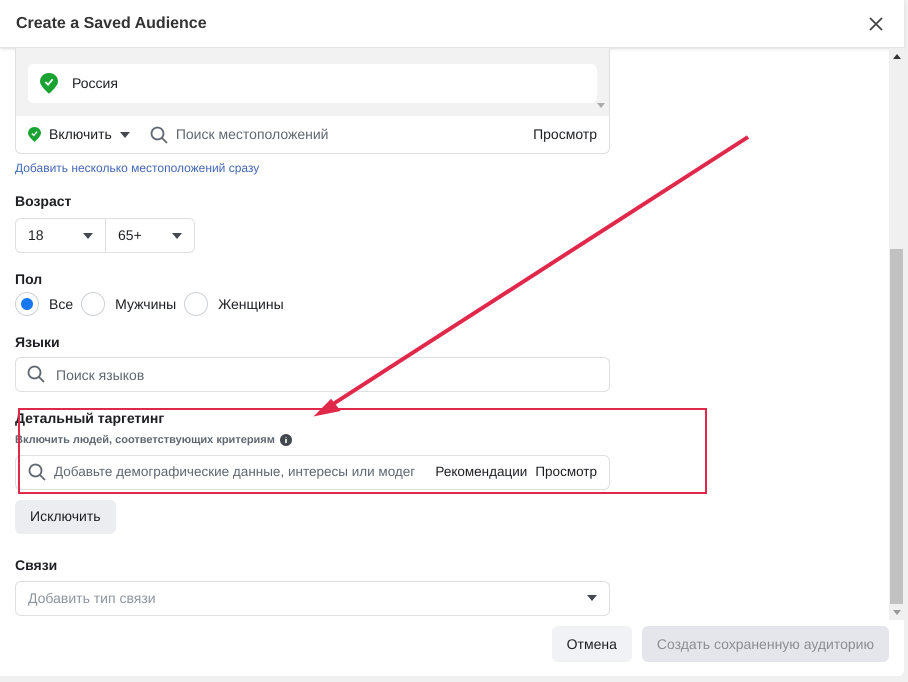 Image resolution: width=908 pixels, height=682 pixels. I want to click on location-chip: Россия, so click(312, 83).